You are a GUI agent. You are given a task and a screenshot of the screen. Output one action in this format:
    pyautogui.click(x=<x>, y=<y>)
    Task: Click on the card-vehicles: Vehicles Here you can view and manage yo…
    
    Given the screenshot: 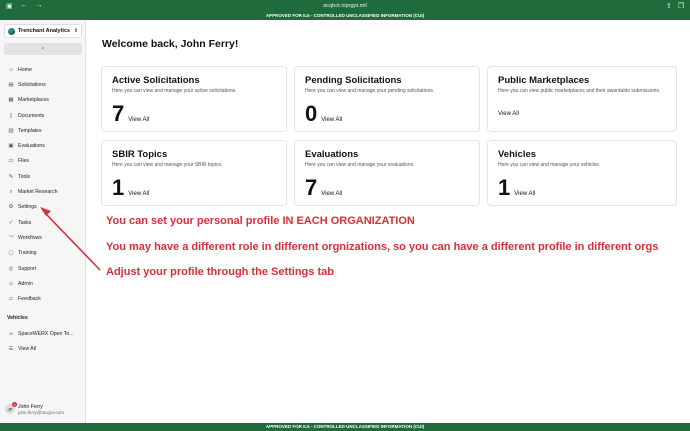 What is the action you would take?
    pyautogui.click(x=582, y=173)
    